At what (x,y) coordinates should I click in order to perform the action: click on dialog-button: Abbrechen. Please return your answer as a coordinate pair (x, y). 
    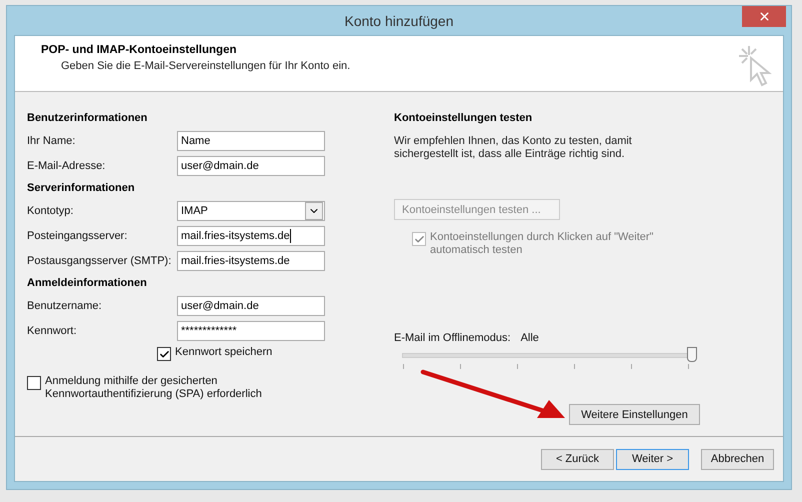
    Looking at the image, I should click on (737, 459).